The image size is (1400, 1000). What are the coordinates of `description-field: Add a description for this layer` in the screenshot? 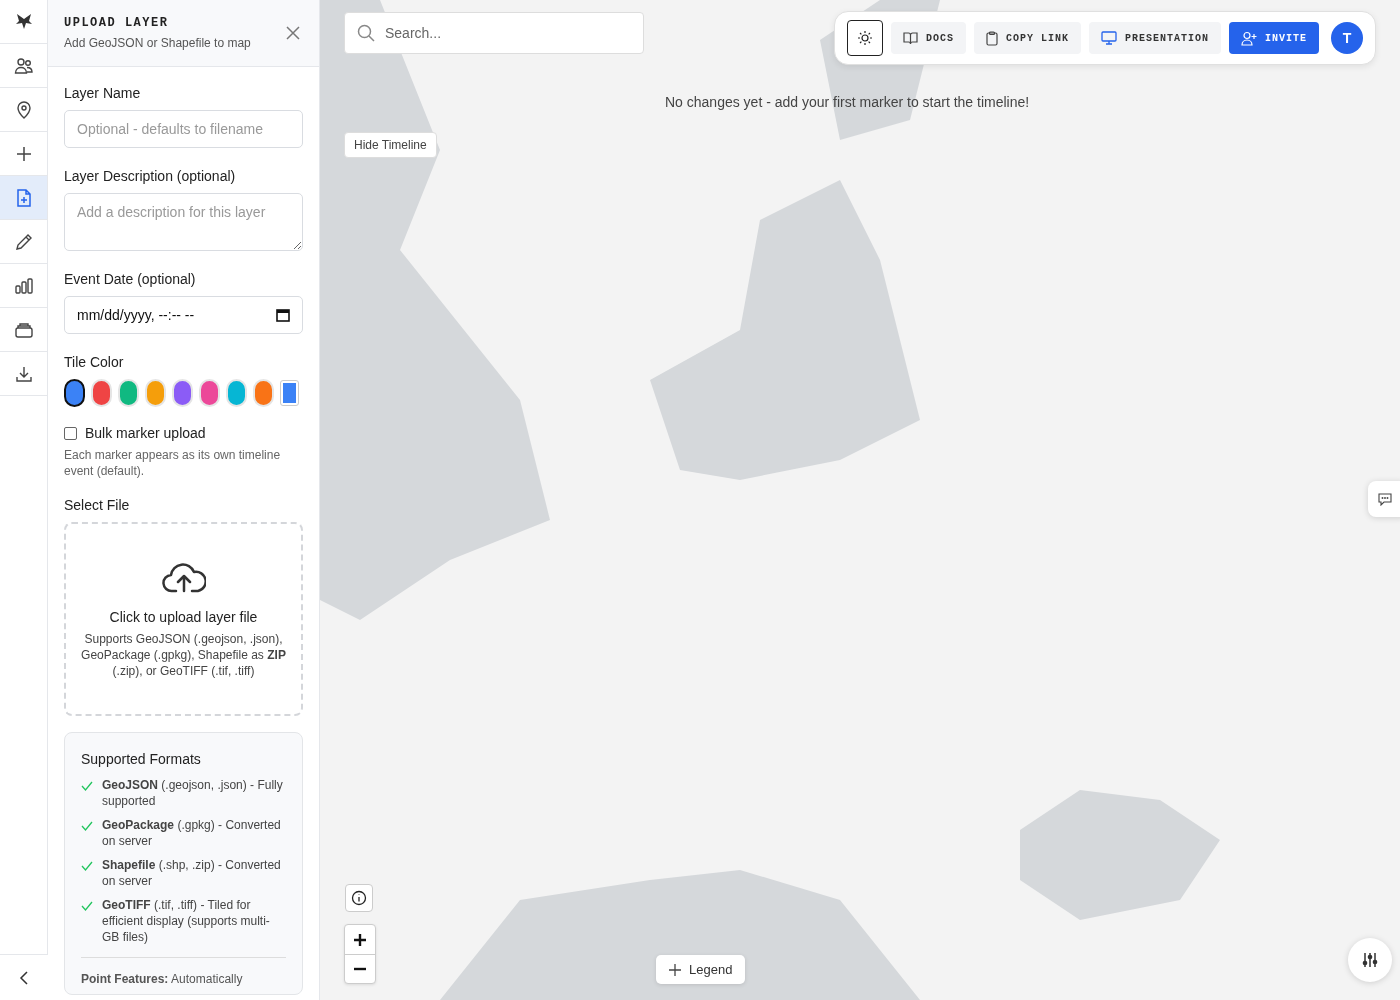 It's located at (183, 222).